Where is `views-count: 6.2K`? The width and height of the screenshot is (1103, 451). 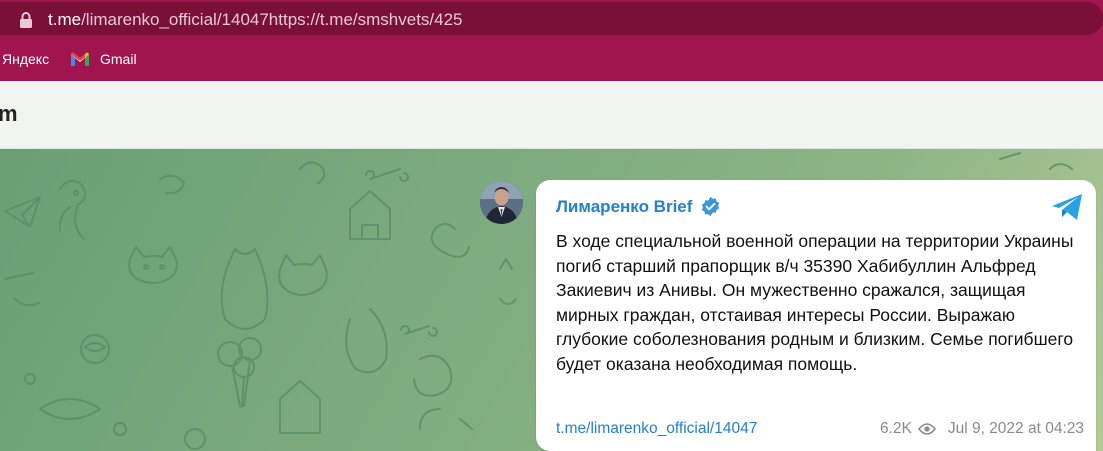 views-count: 6.2K is located at coordinates (895, 428).